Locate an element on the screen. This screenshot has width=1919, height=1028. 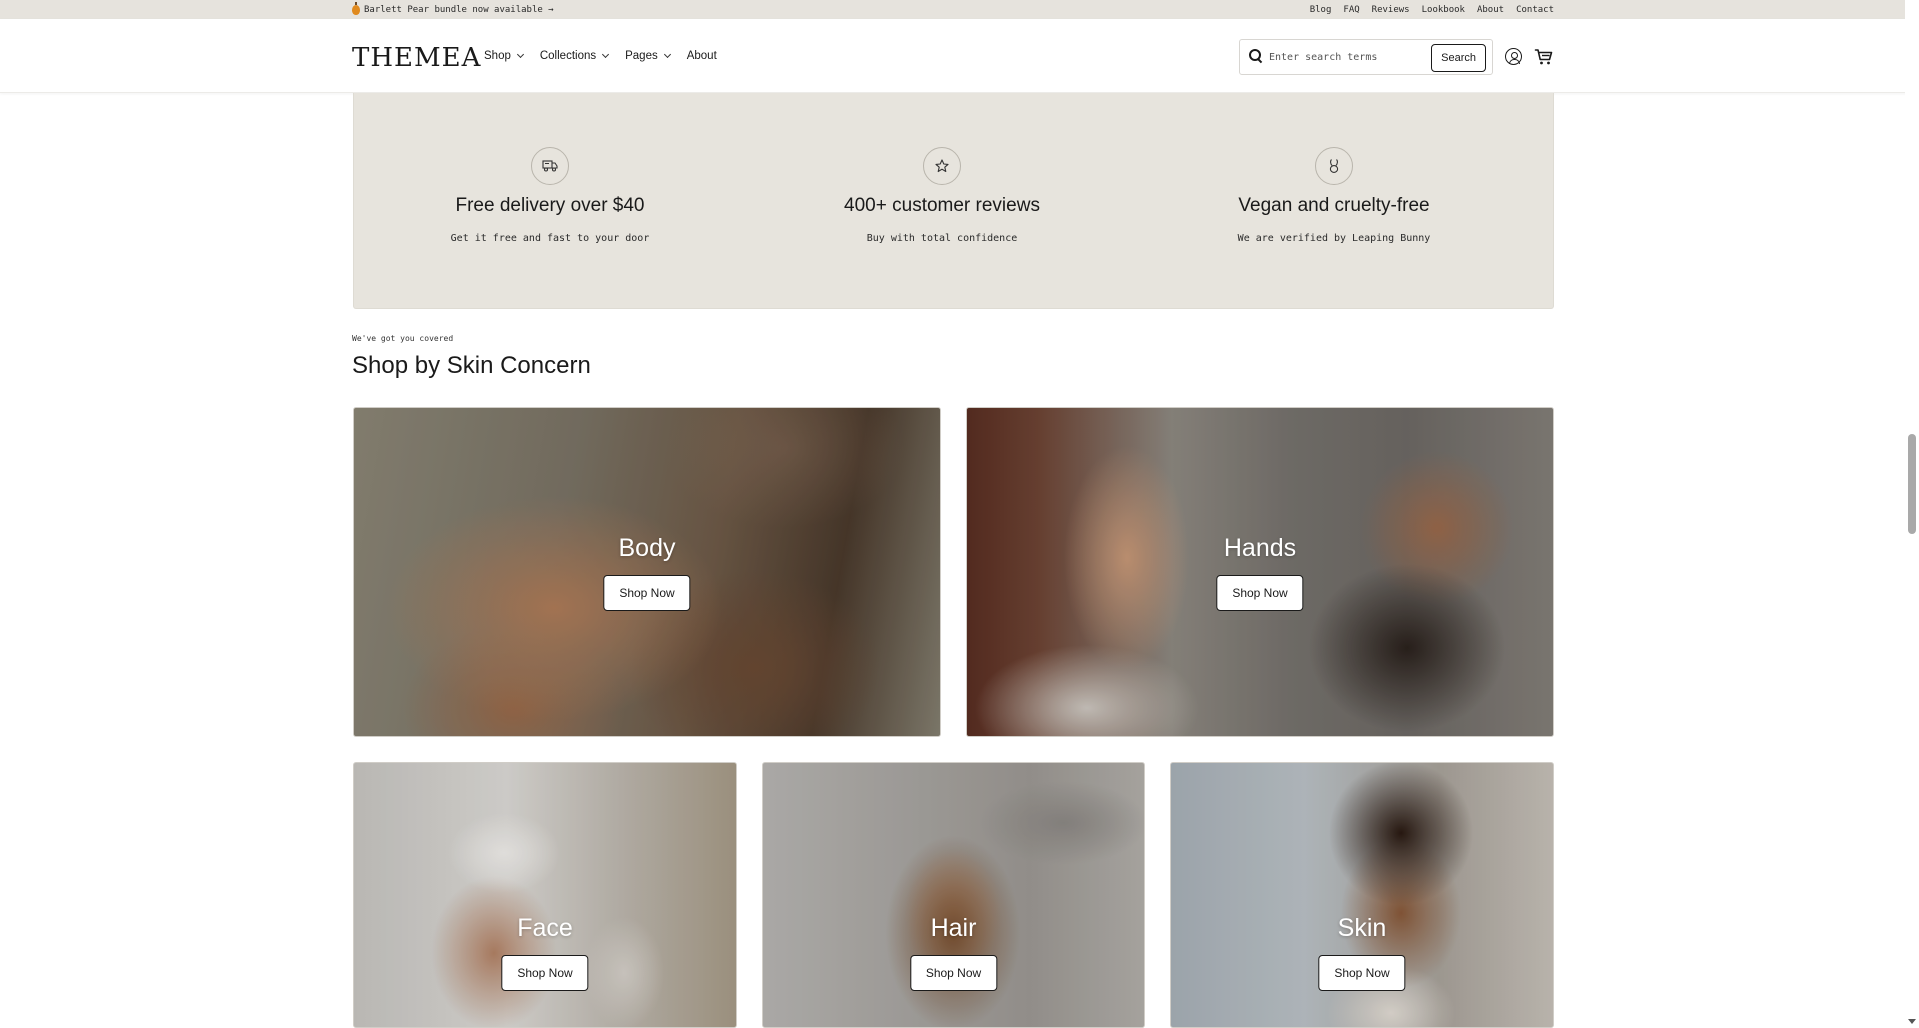
scroll-down-arrow-icon is located at coordinates (1912, 1021).